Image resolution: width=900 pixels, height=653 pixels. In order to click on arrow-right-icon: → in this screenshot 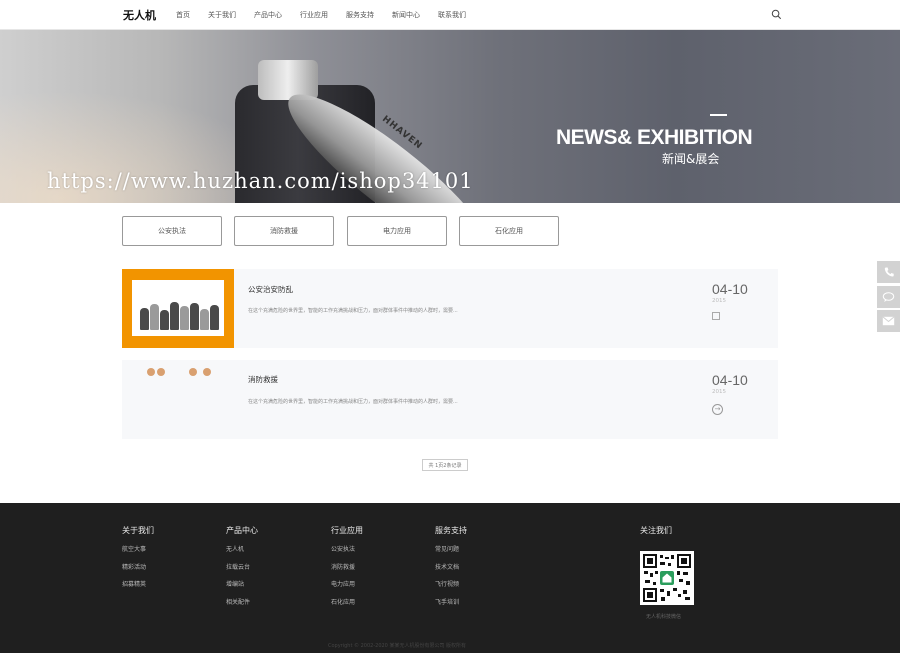, I will do `click(717, 409)`.